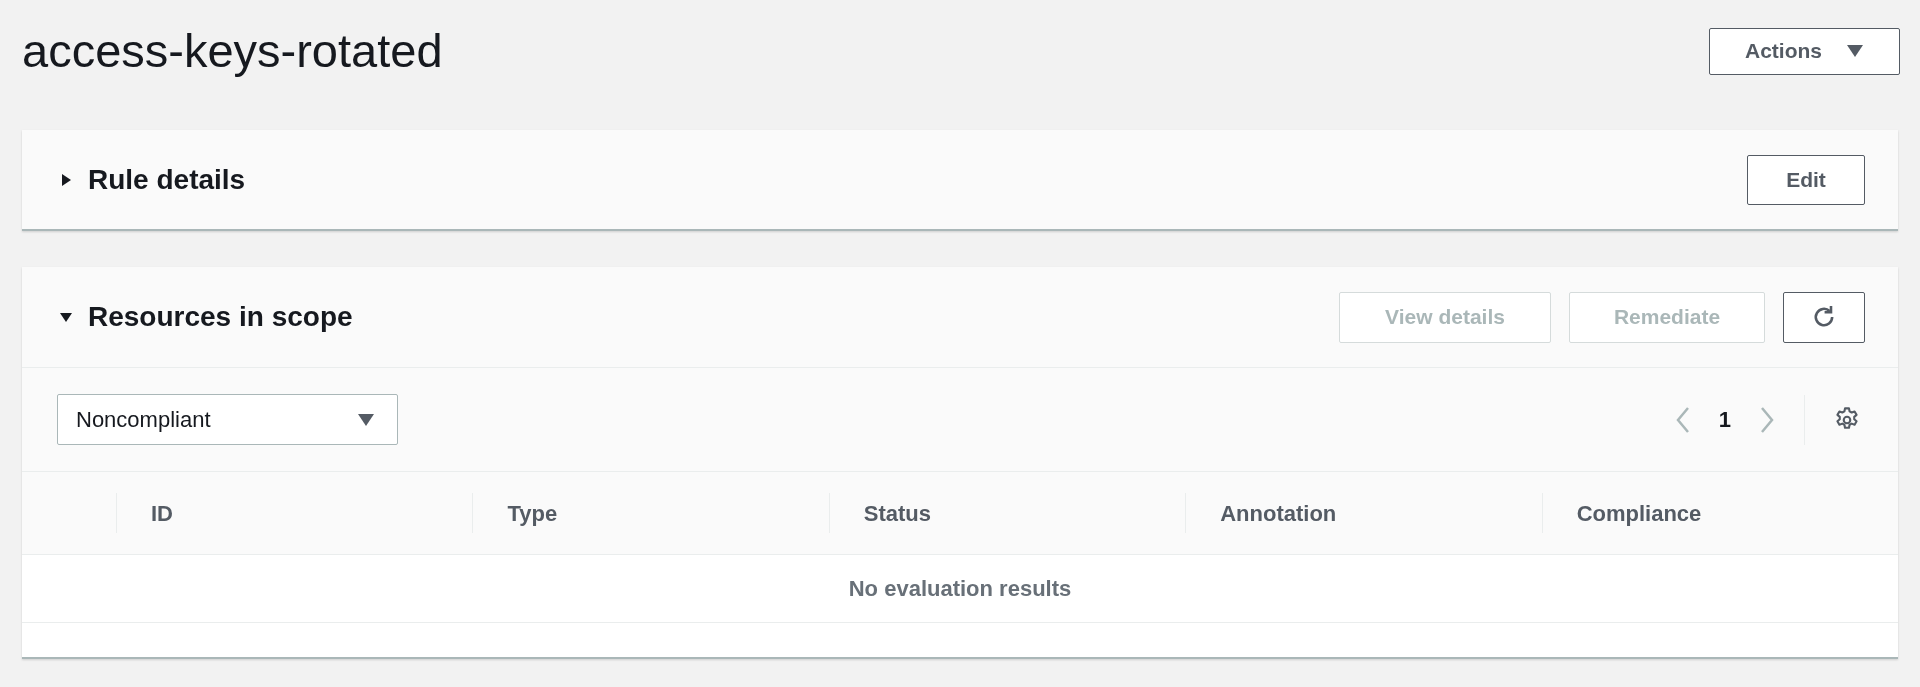 Image resolution: width=1920 pixels, height=687 pixels. I want to click on filter-dropdown: Noncompliant, so click(227, 419).